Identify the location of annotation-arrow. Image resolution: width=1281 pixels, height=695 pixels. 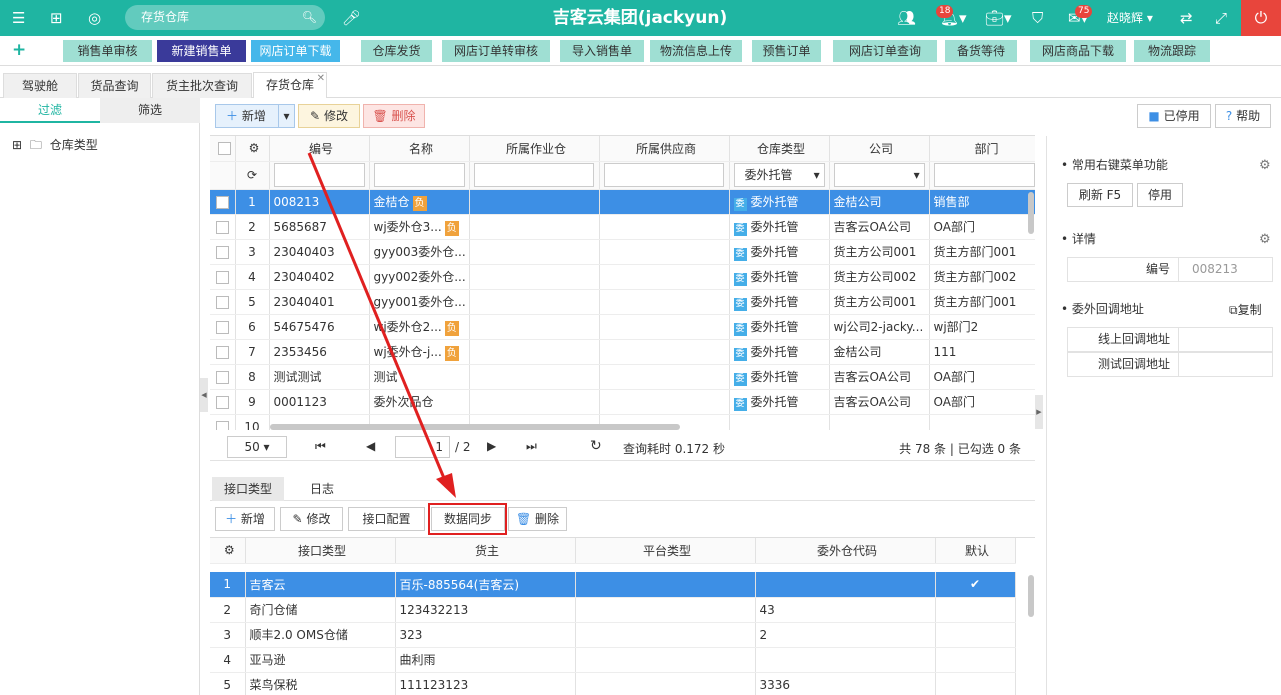
(381, 325).